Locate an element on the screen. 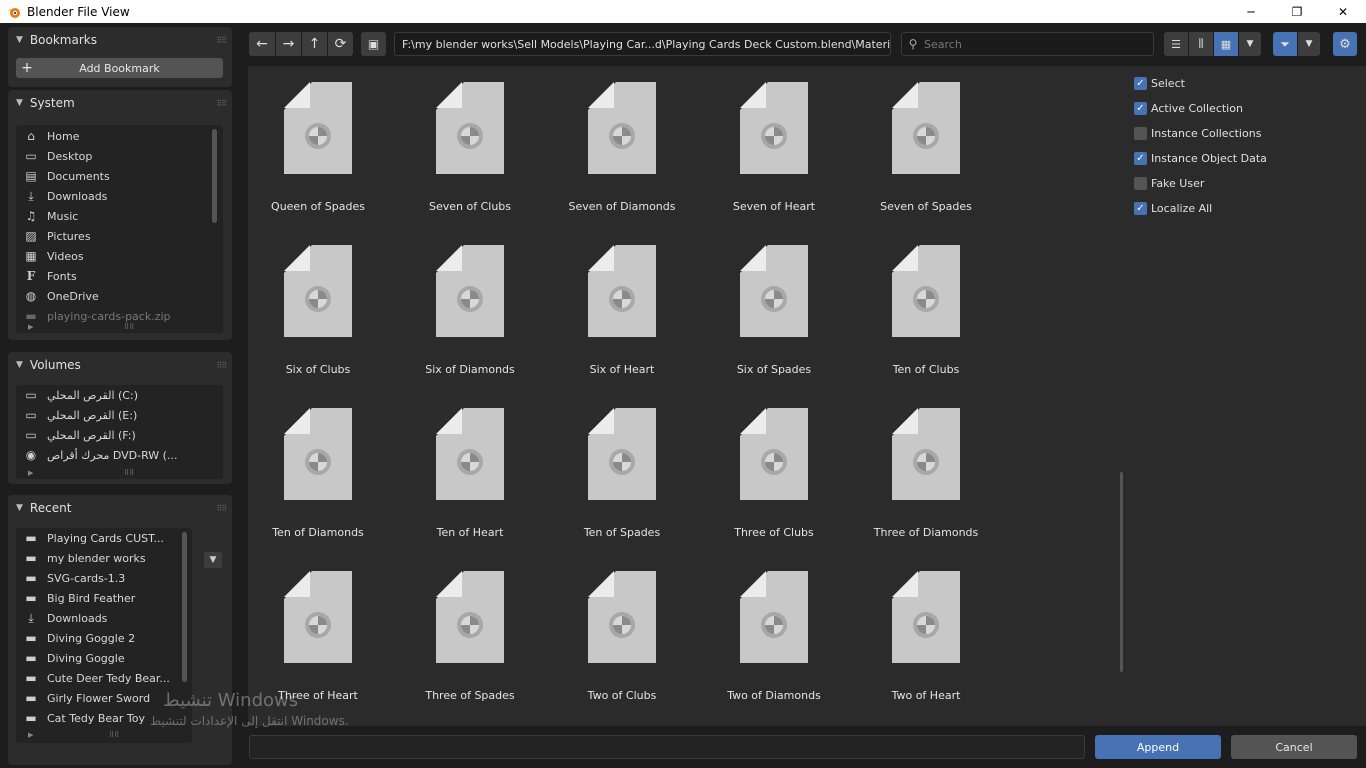 This screenshot has width=1366, height=768. file-item: Ten of Diamonds is located at coordinates (323, 467).